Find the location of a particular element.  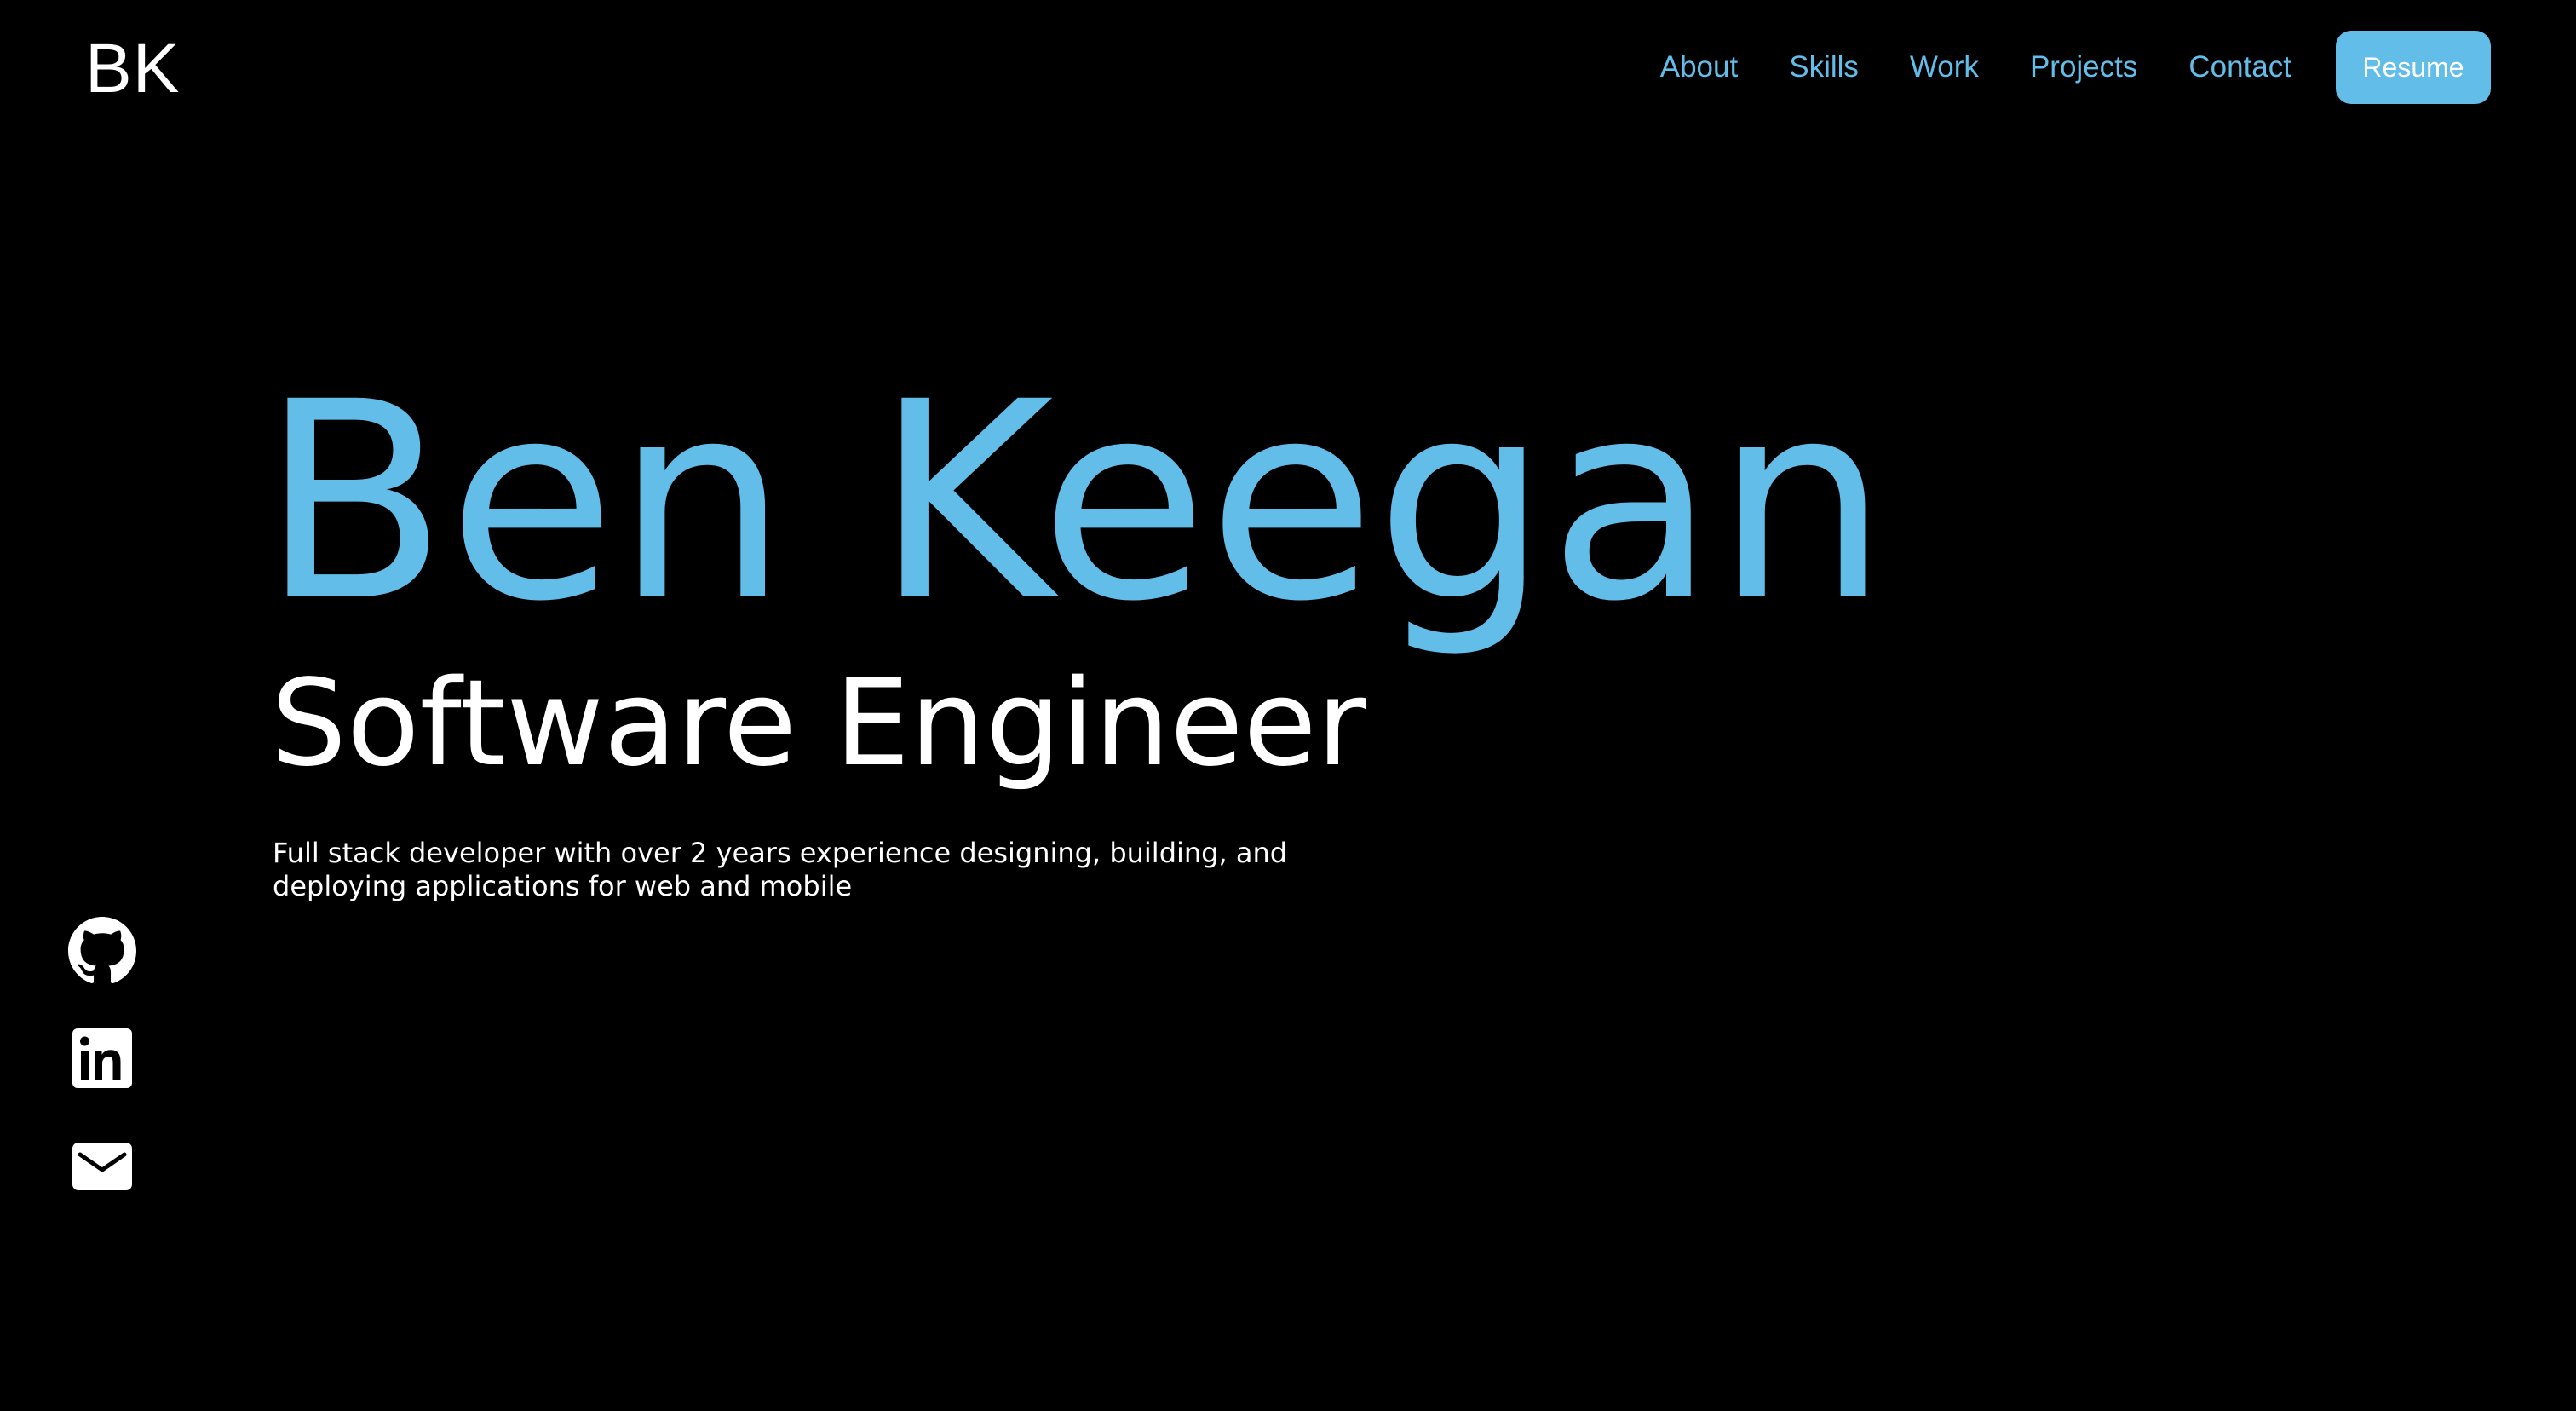

github-icon is located at coordinates (102, 950).